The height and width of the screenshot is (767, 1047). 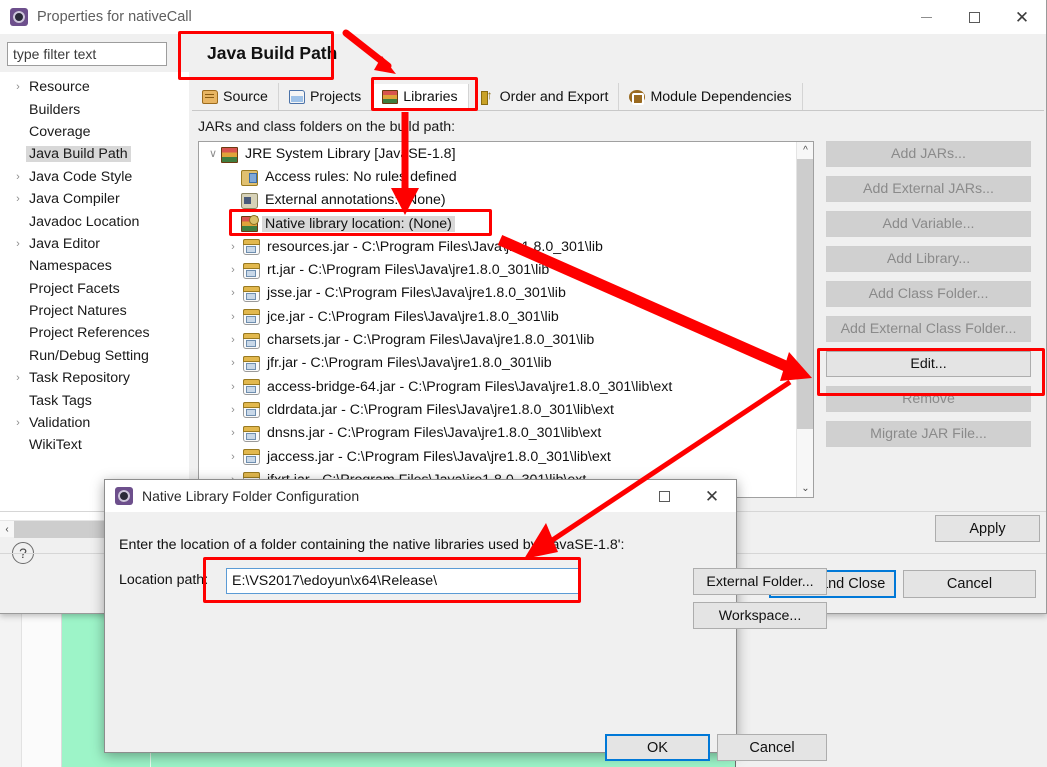 I want to click on maximize-button, so click(x=974, y=17).